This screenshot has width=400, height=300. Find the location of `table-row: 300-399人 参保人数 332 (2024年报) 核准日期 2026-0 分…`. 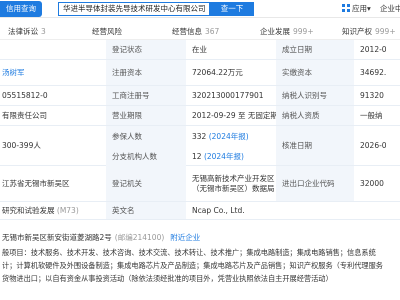

table-row: 300-399人 参保人数 332 (2024年报) 核准日期 2026-0 分… is located at coordinates (200, 146).